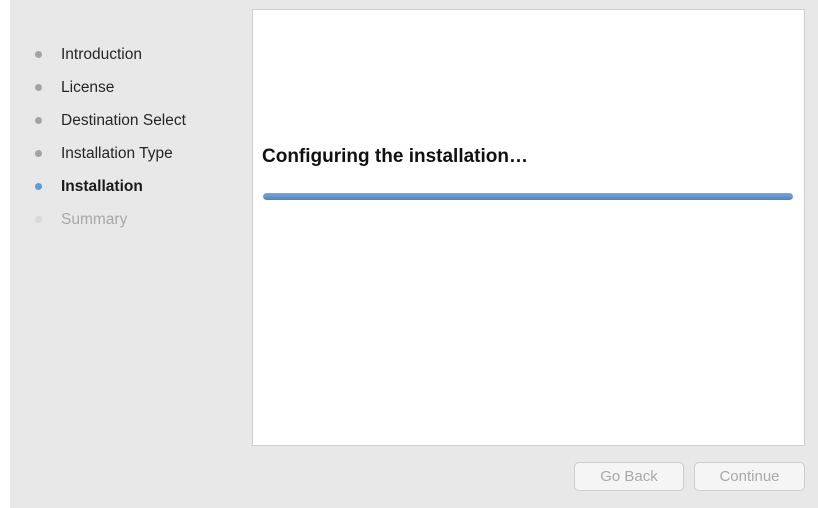 This screenshot has width=818, height=508. What do you see at coordinates (102, 186) in the screenshot?
I see `step-label: Installation` at bounding box center [102, 186].